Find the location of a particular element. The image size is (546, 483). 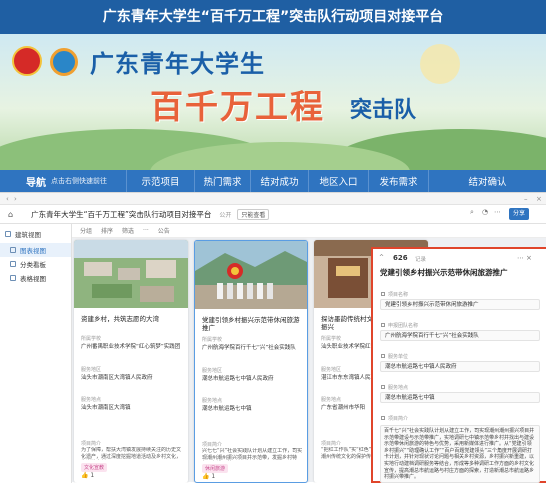

nav-tab-post-need: 发布需求 is located at coordinates (398, 181).